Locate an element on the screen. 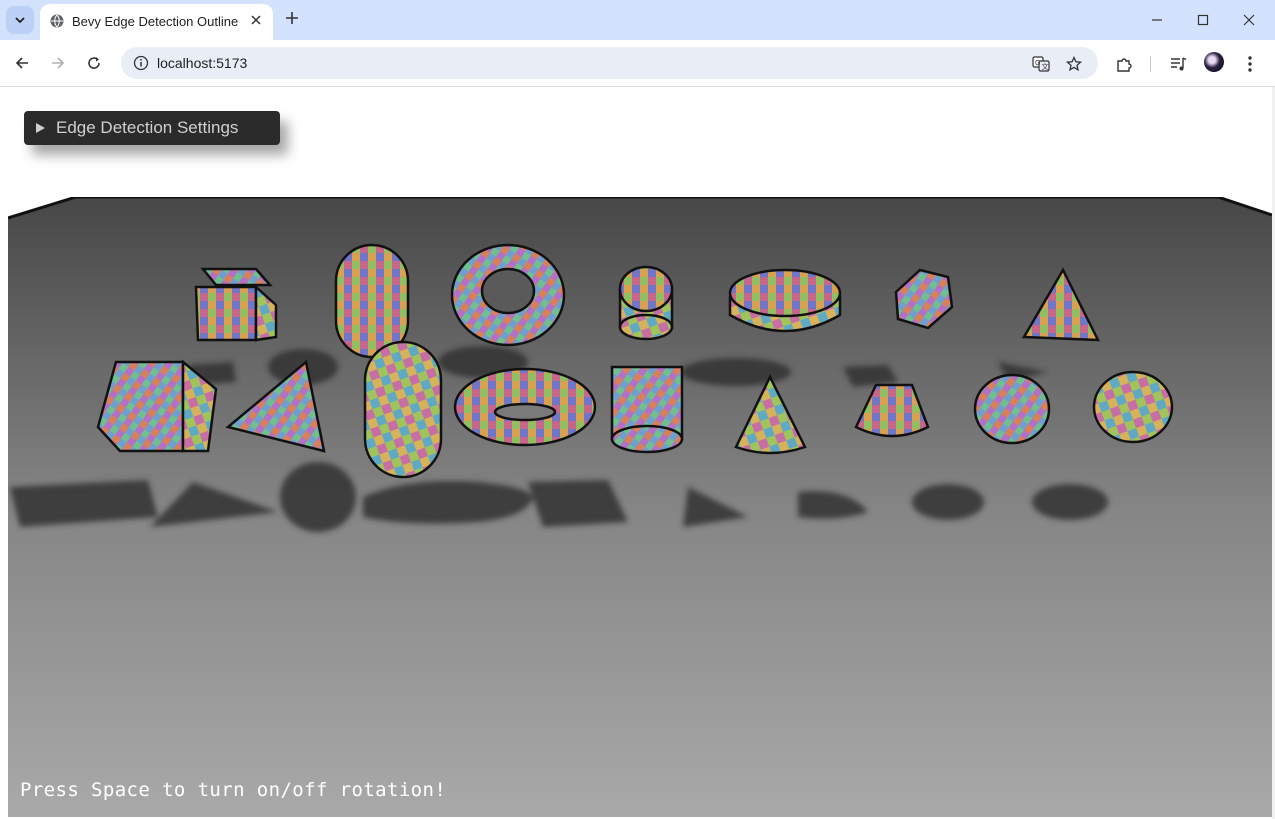 The image size is (1275, 819). more-vertical-icon is located at coordinates (1250, 64).